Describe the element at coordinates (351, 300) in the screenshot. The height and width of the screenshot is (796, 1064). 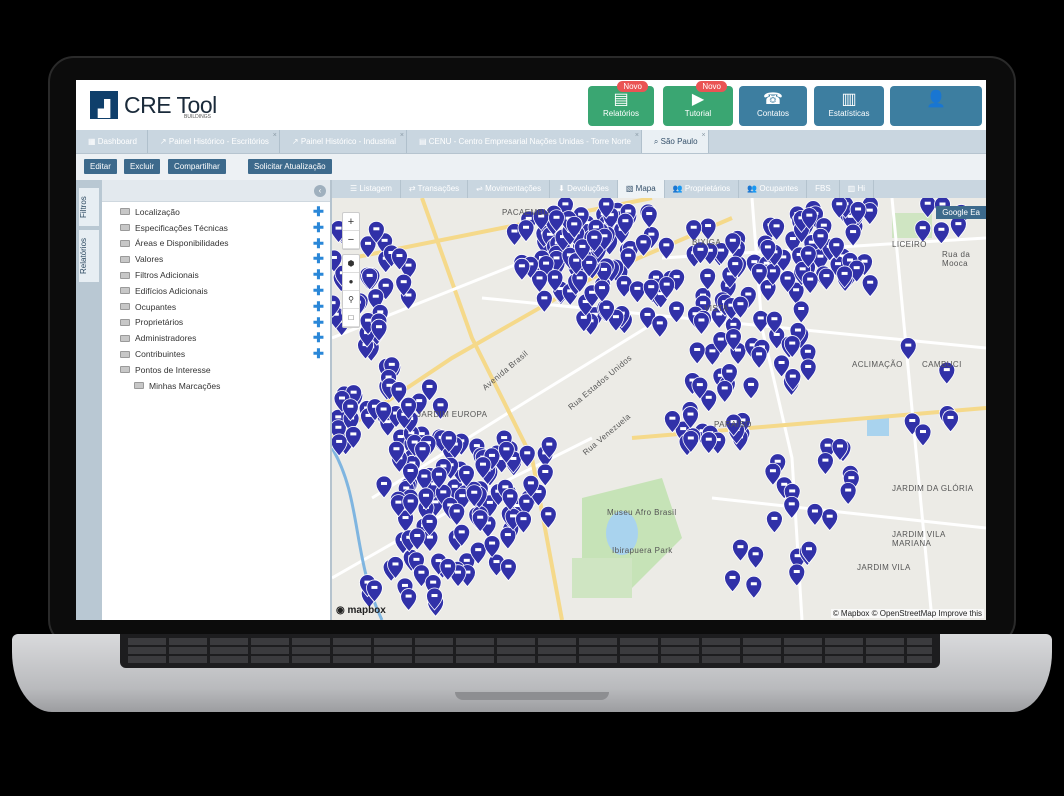
I see `marker-tool-icon: ⚲` at that location.